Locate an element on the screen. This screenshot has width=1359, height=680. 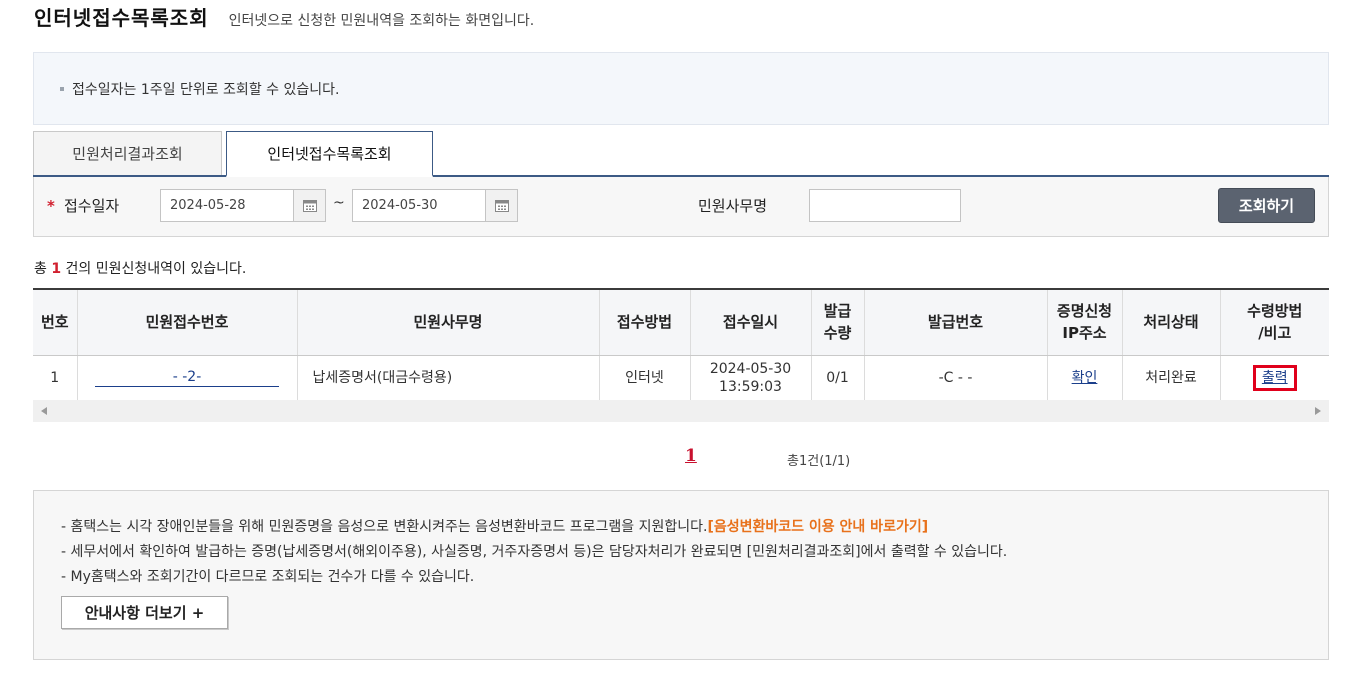
tab-result-inquiry: 민원처리결과조회 is located at coordinates (127, 153).